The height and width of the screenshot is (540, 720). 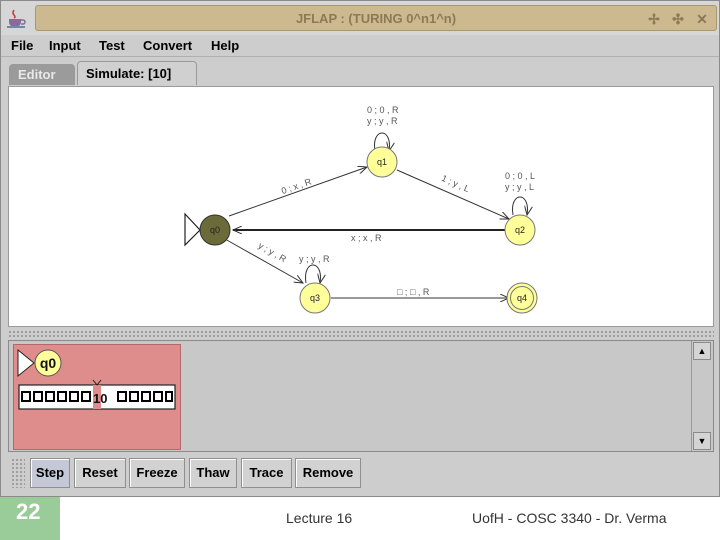 What do you see at coordinates (314, 259) in the screenshot?
I see `edge-label-q3-q3: y ; y , R` at bounding box center [314, 259].